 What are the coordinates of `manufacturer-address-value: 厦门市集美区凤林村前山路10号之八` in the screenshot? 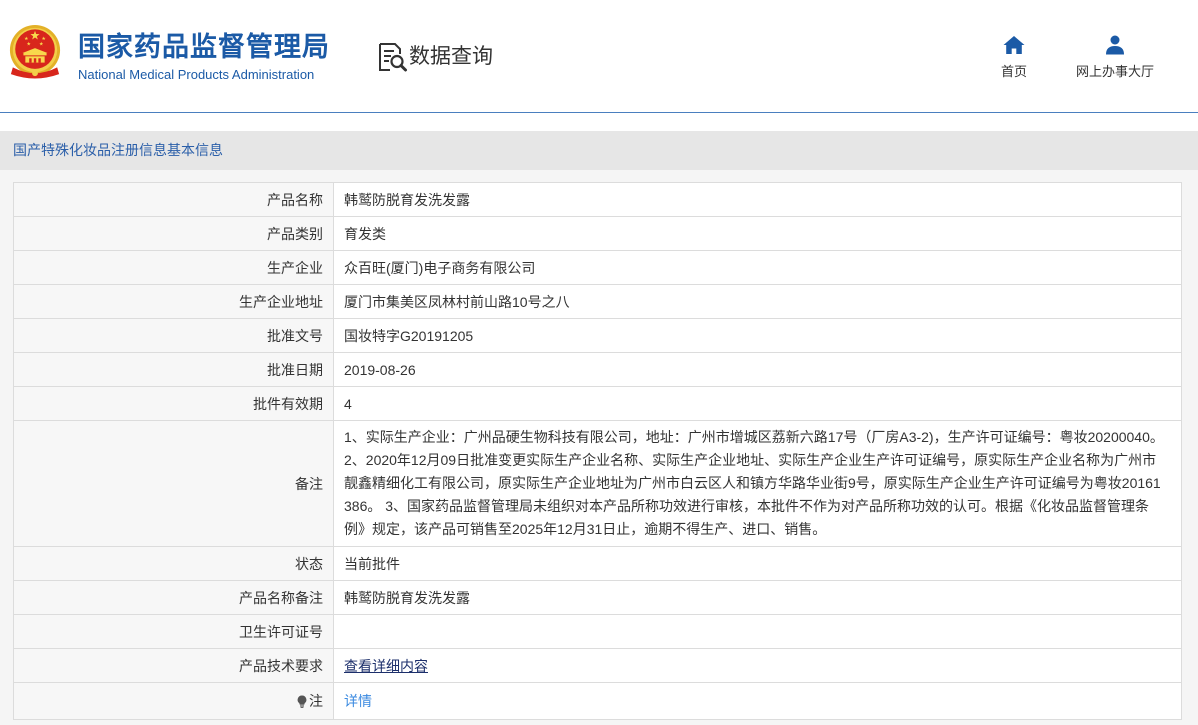 It's located at (457, 301).